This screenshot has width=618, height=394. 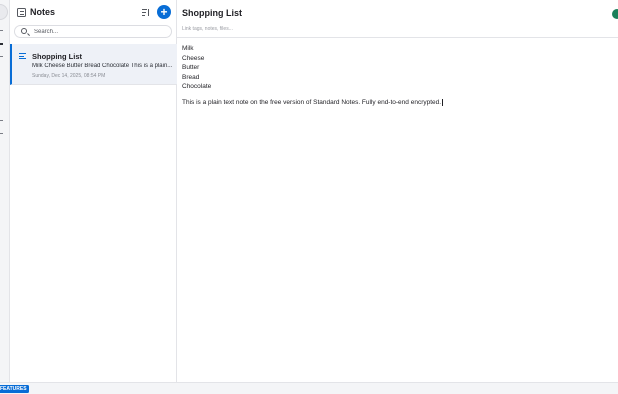 What do you see at coordinates (99, 31) in the screenshot?
I see `search-input` at bounding box center [99, 31].